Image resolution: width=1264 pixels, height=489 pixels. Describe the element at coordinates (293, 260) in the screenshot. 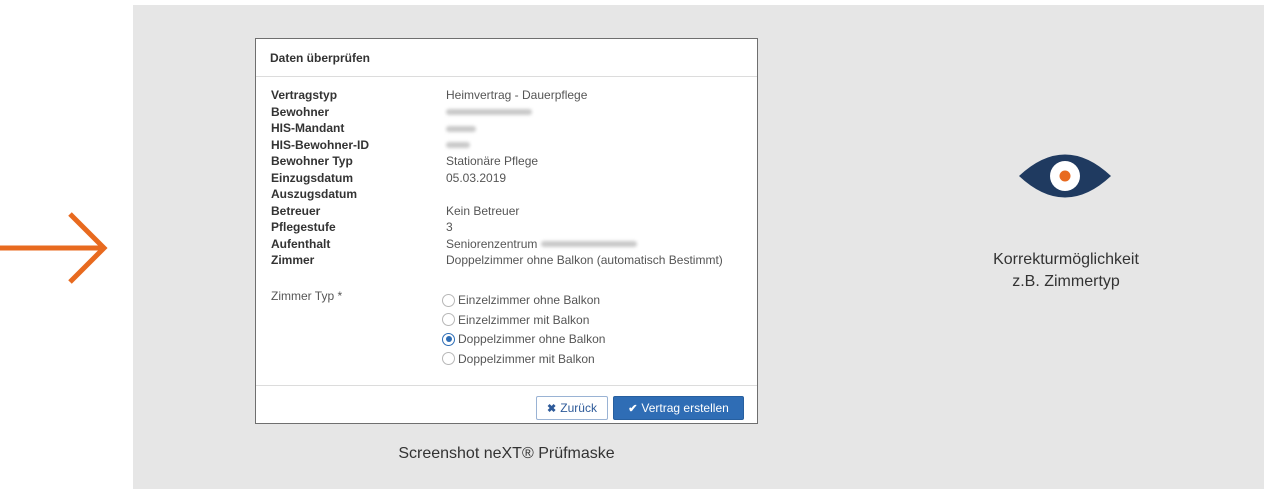

I see `detail-label: Zimmer` at that location.